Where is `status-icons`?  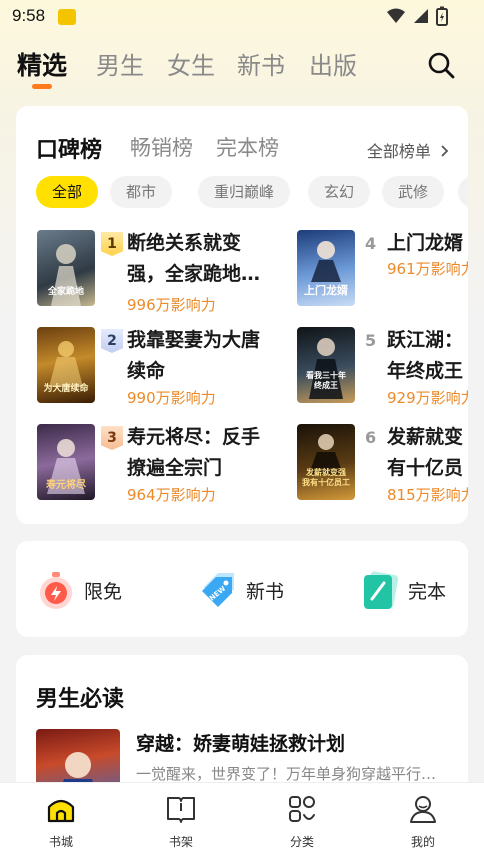
status-icons is located at coordinates (417, 16).